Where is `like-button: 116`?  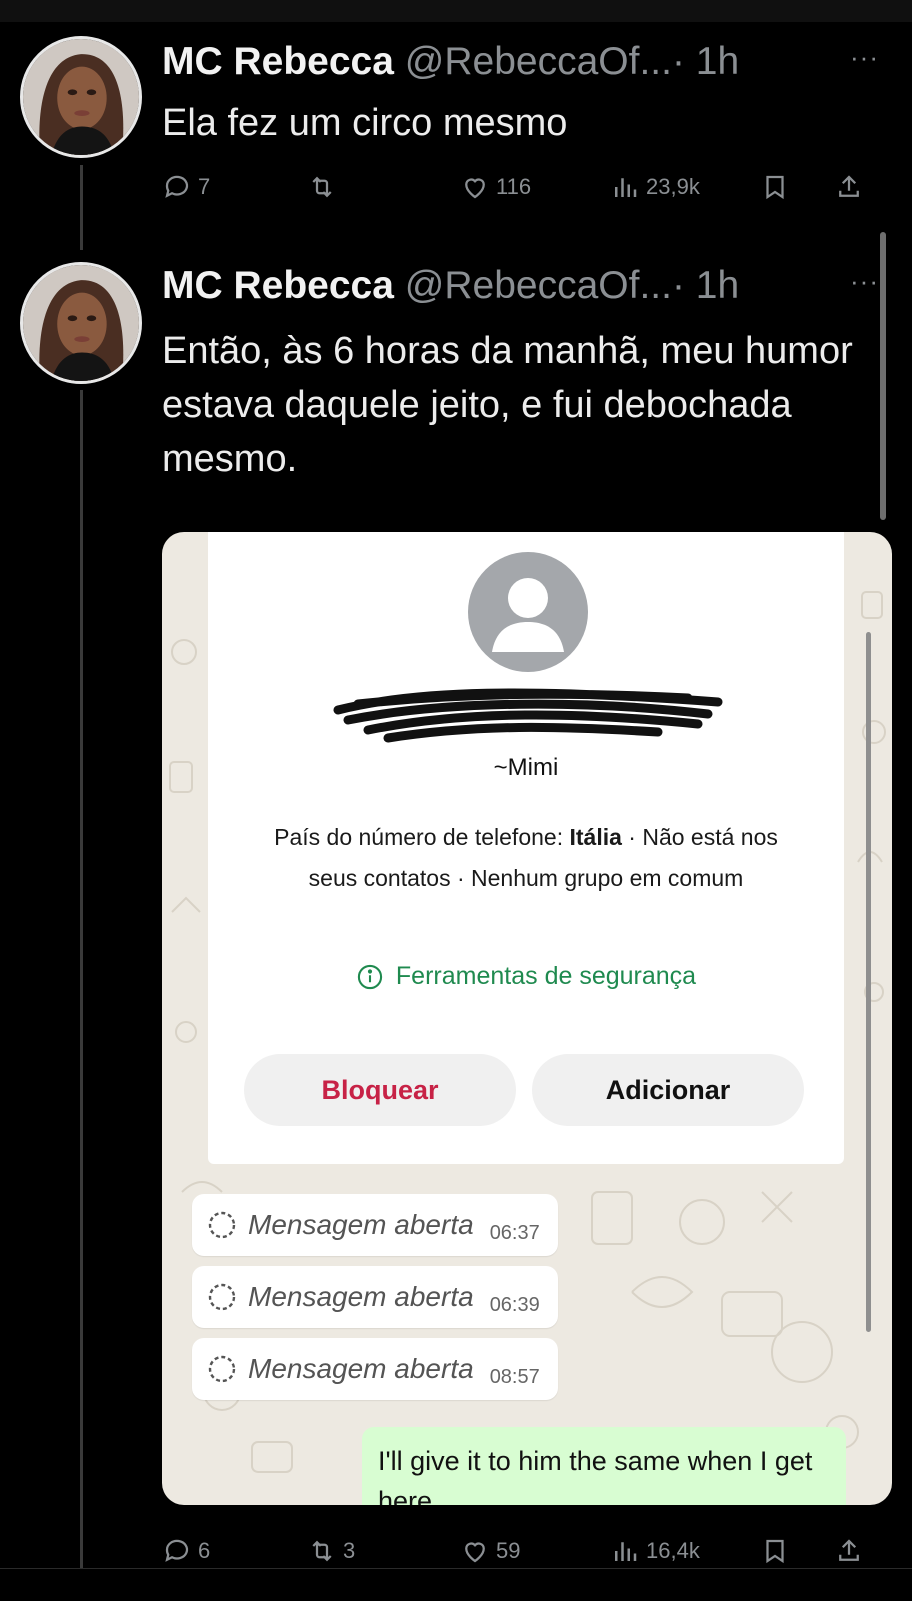 like-button: 116 is located at coordinates (495, 187).